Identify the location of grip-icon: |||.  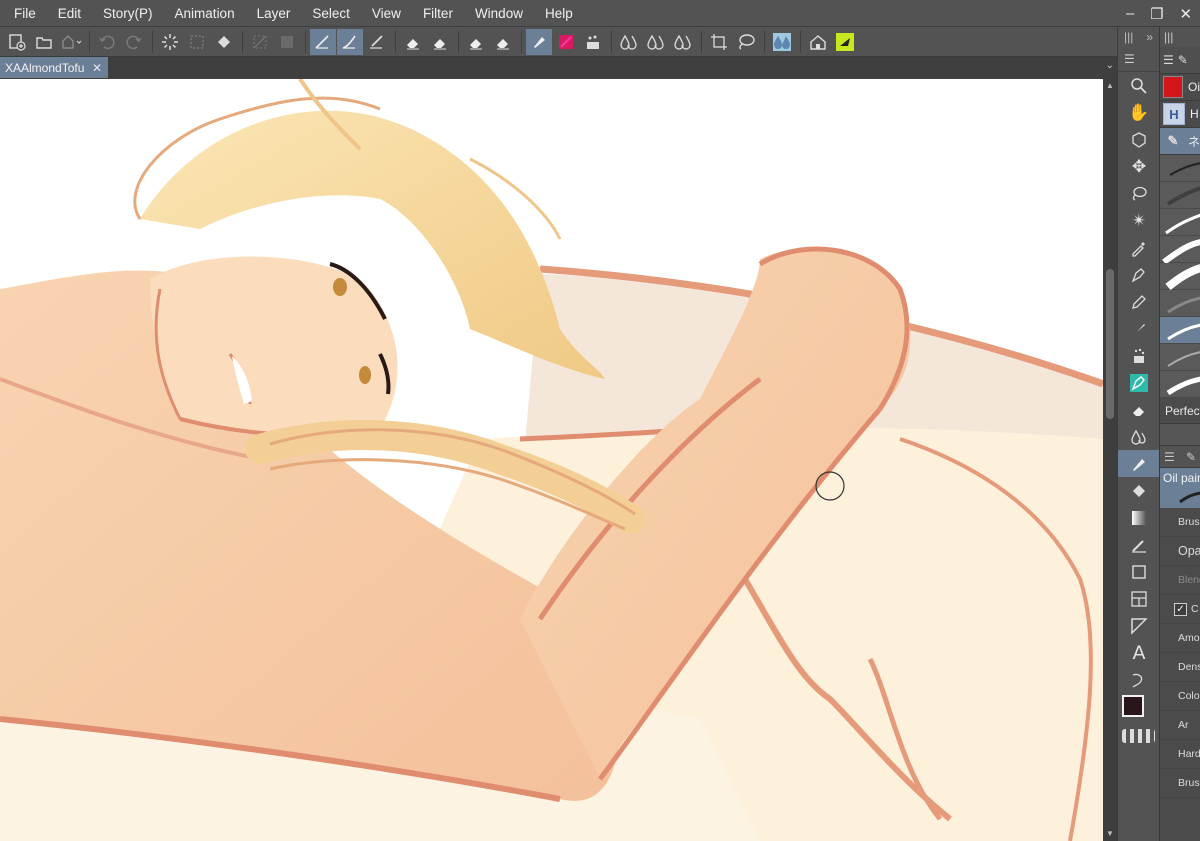
(1128, 37).